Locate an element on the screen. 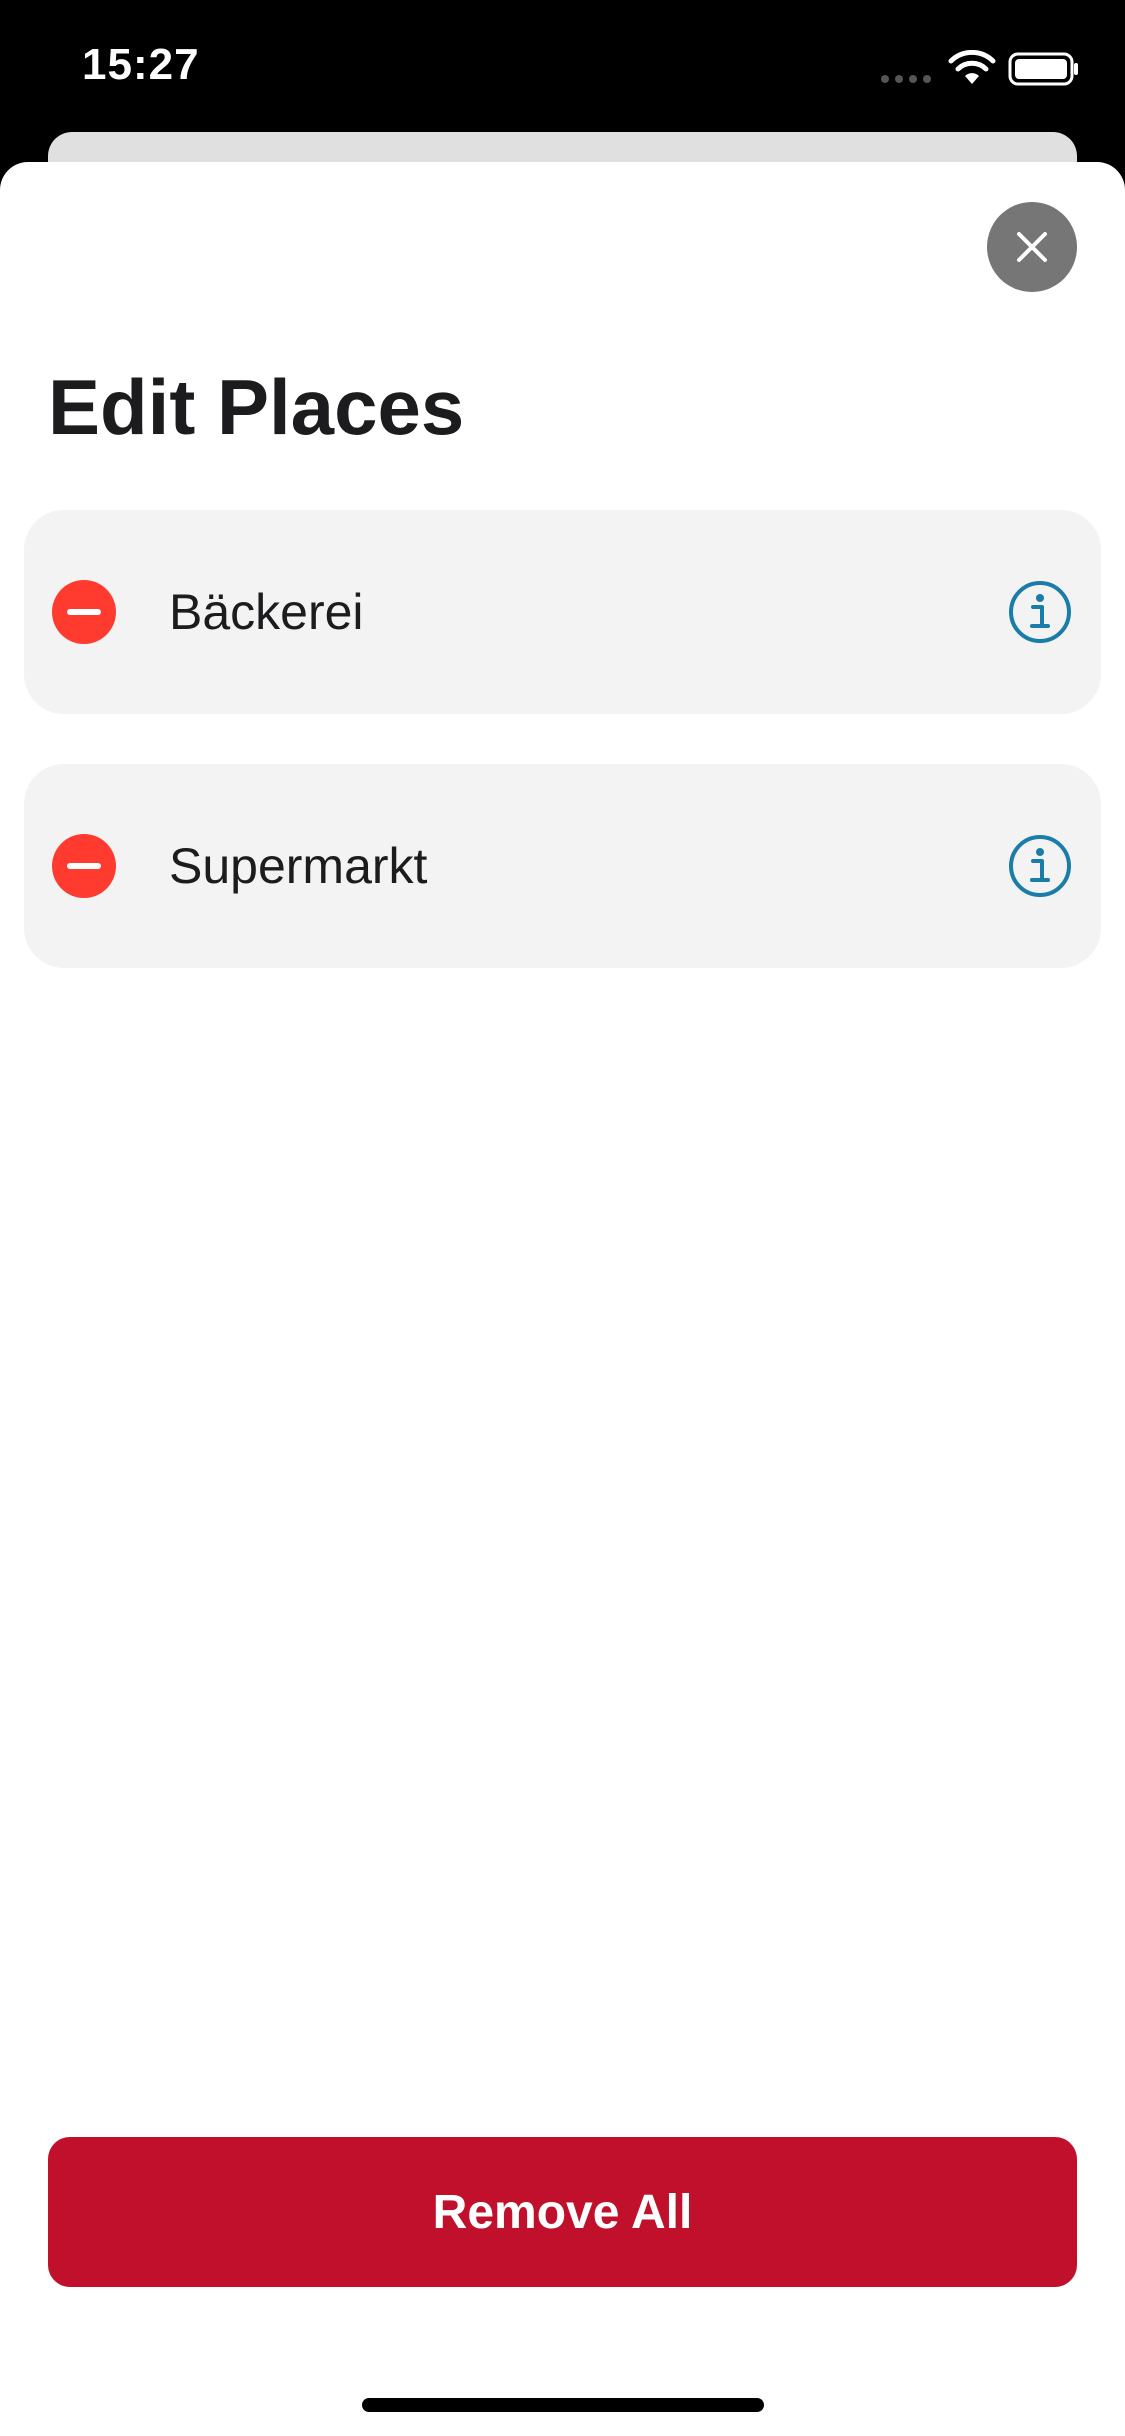 The width and height of the screenshot is (1125, 2436). place-row: Supermarkt is located at coordinates (562, 866).